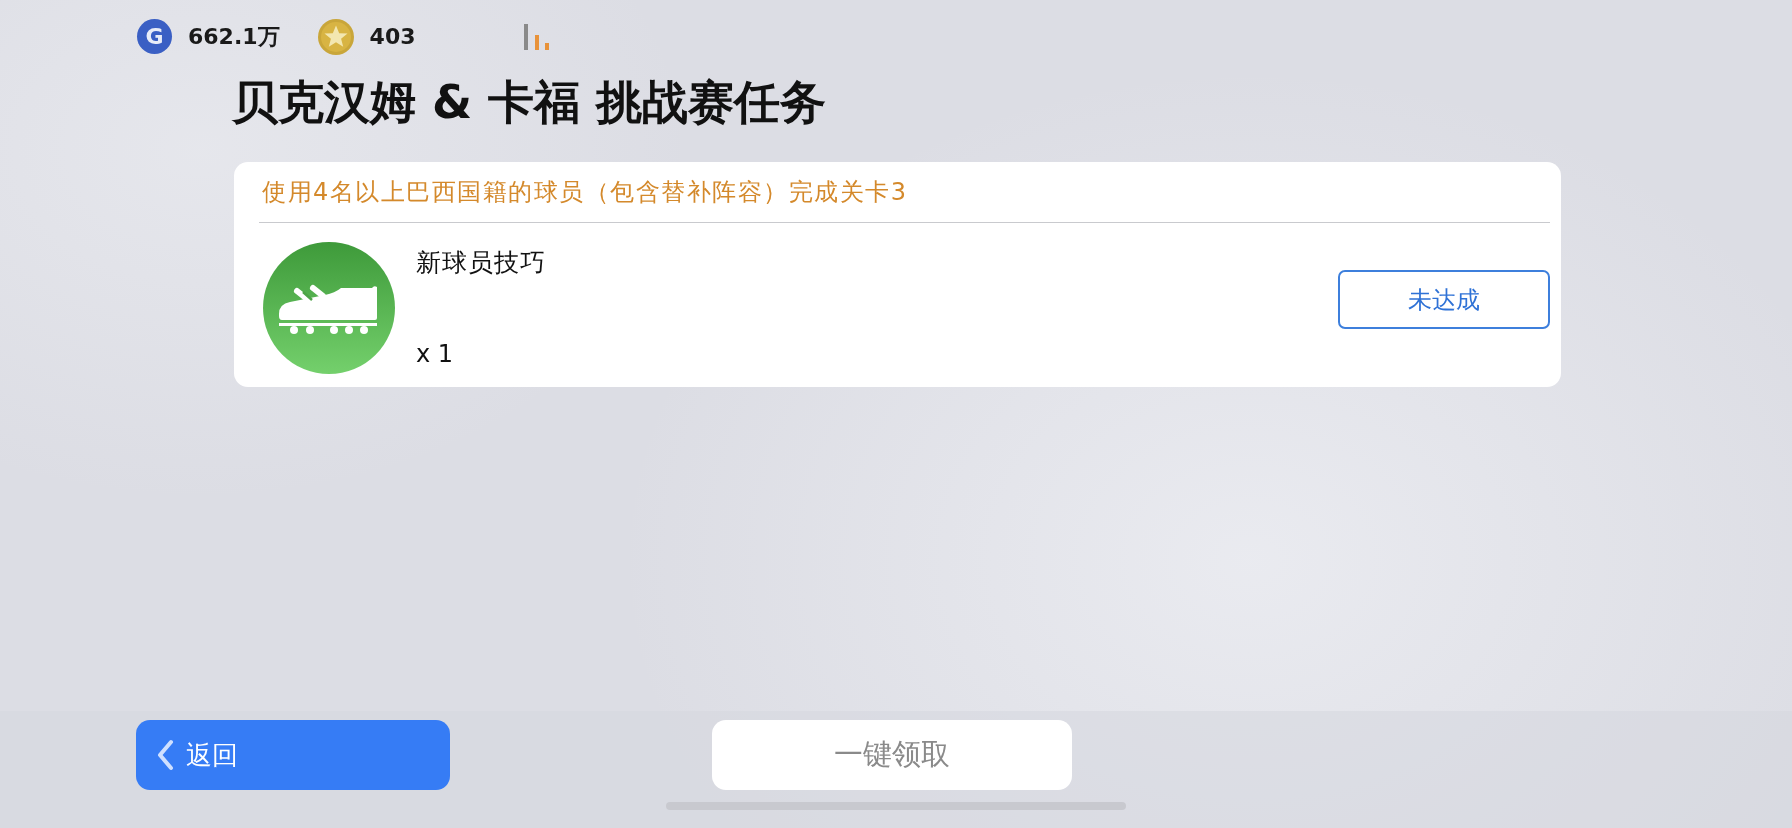 The width and height of the screenshot is (1792, 828). I want to click on status-button: 未达成, so click(1444, 299).